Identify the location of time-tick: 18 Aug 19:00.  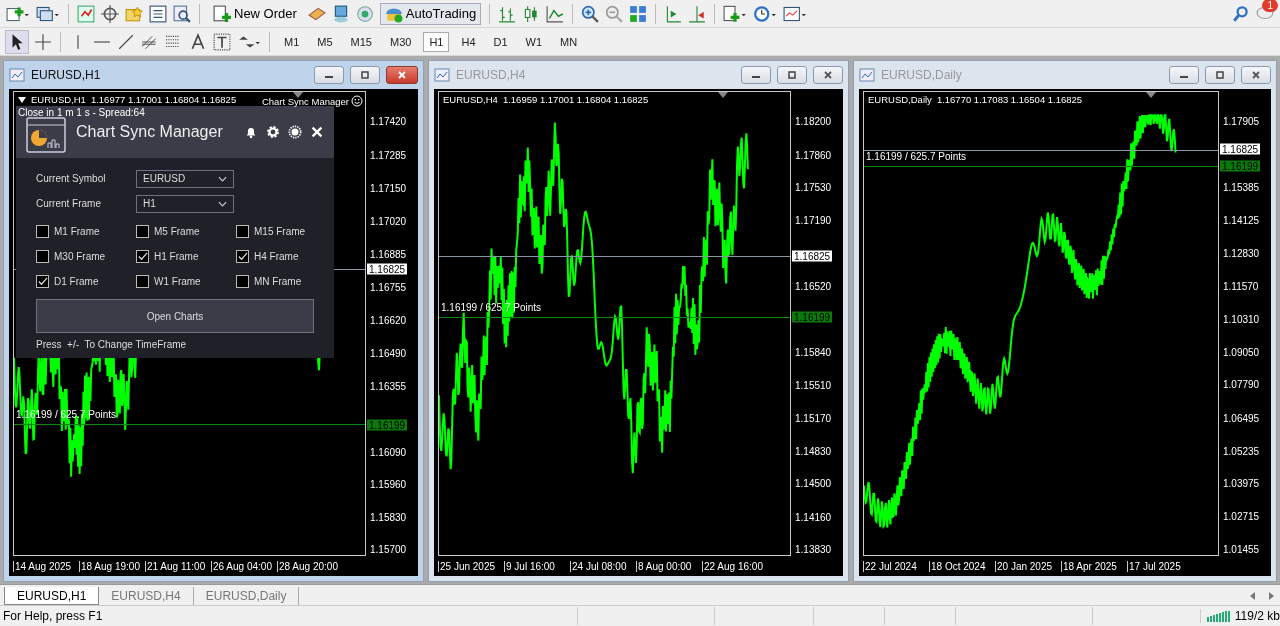
(112, 566).